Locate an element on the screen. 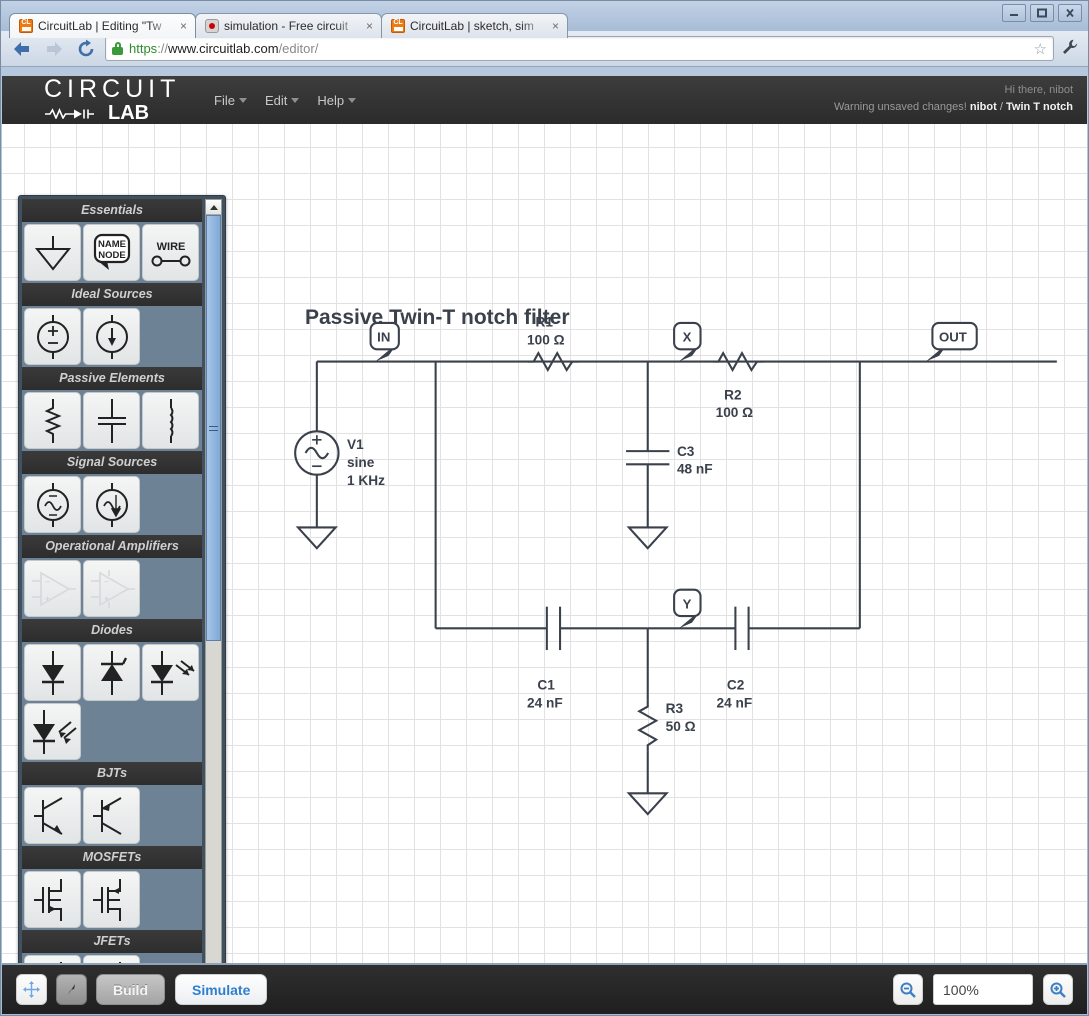  url-text: https://www.circuitlab.com/editor/ is located at coordinates (578, 48).